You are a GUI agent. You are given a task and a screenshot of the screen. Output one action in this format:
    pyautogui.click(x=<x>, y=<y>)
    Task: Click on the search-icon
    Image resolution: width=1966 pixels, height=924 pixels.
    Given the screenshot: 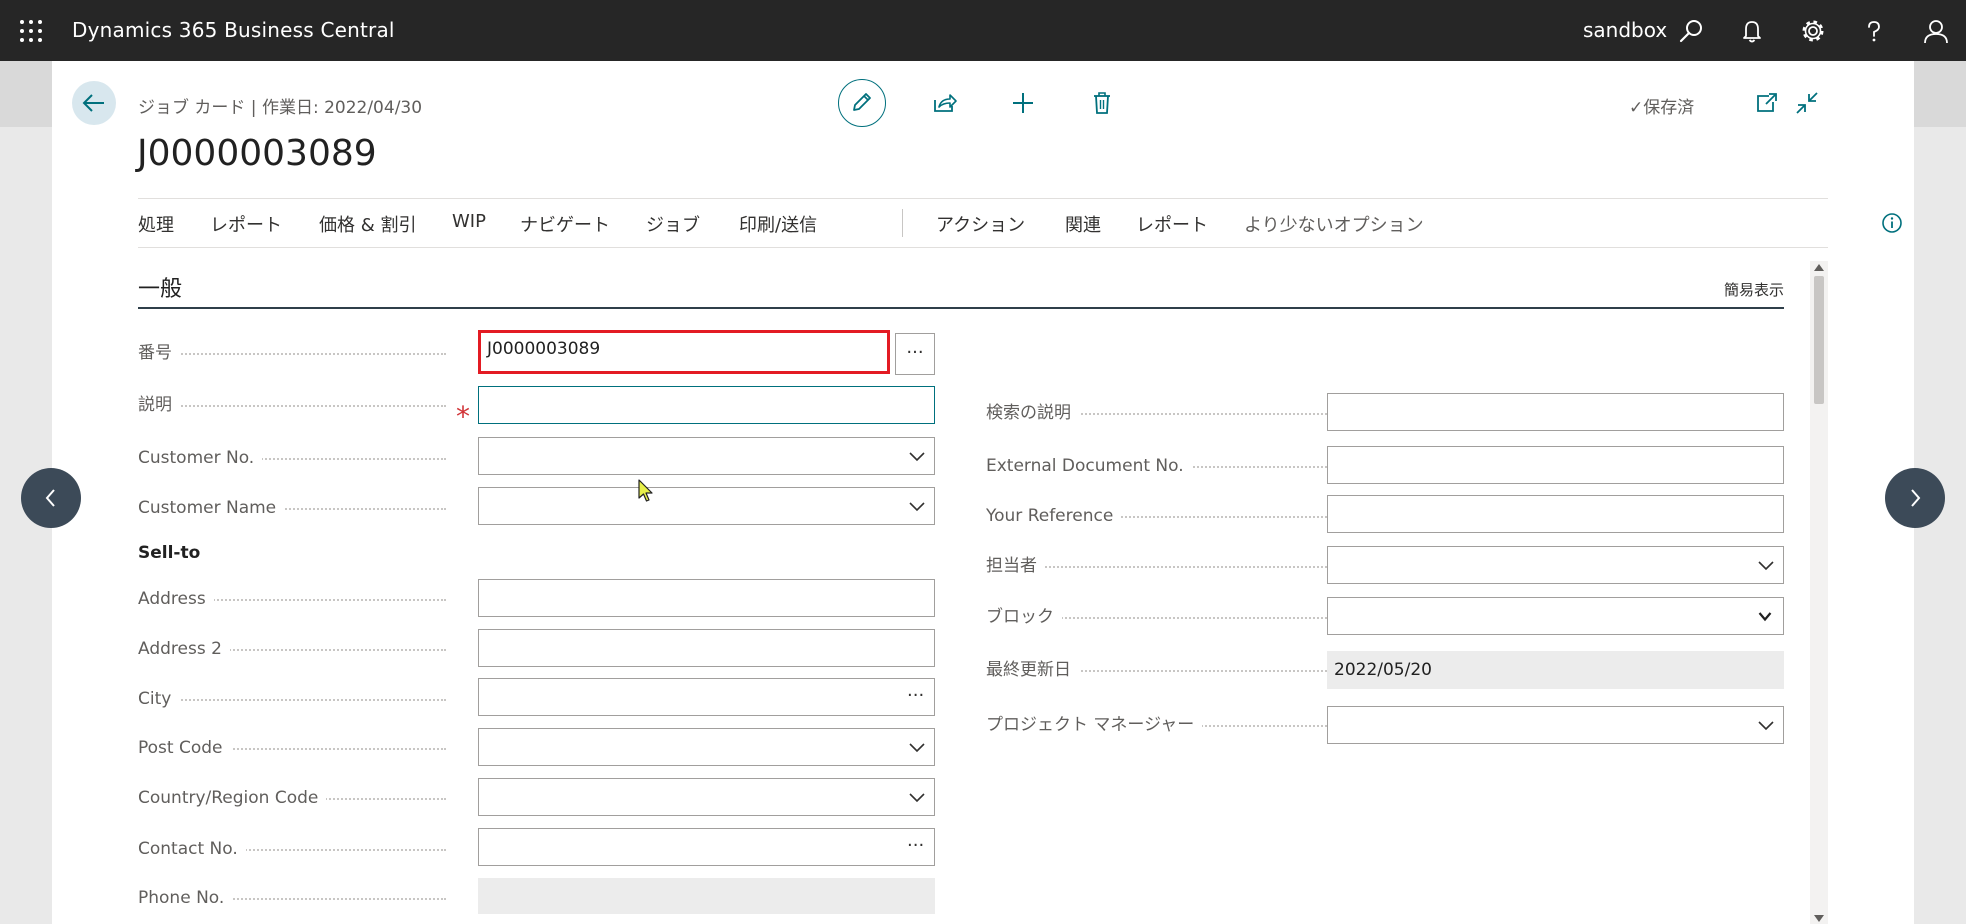 What is the action you would take?
    pyautogui.click(x=1691, y=31)
    